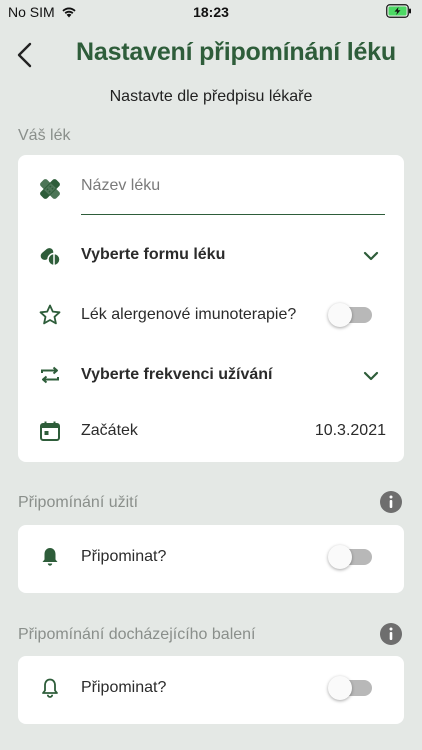 This screenshot has width=422, height=750. Describe the element at coordinates (78, 502) in the screenshot. I see `section-label-intake-reminder: Připomínání užití` at that location.